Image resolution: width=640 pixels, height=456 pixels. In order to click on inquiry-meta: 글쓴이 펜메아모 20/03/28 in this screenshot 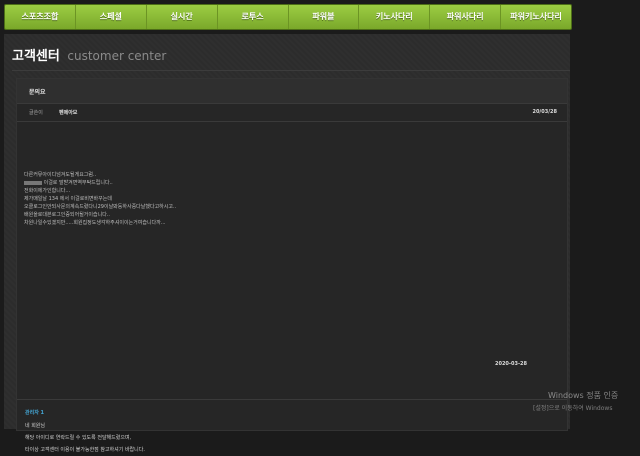, I will do `click(292, 112)`.